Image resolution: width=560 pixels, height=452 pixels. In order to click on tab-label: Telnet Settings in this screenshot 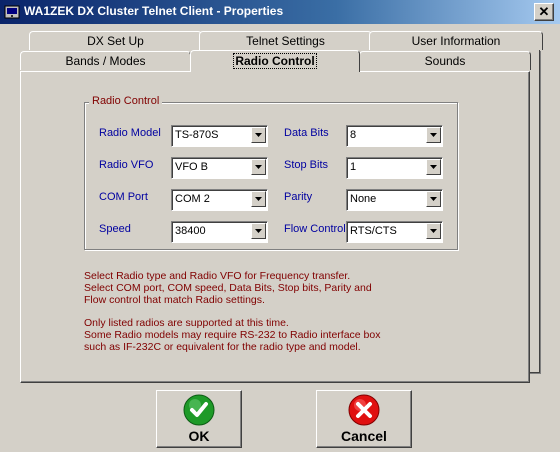, I will do `click(285, 41)`.